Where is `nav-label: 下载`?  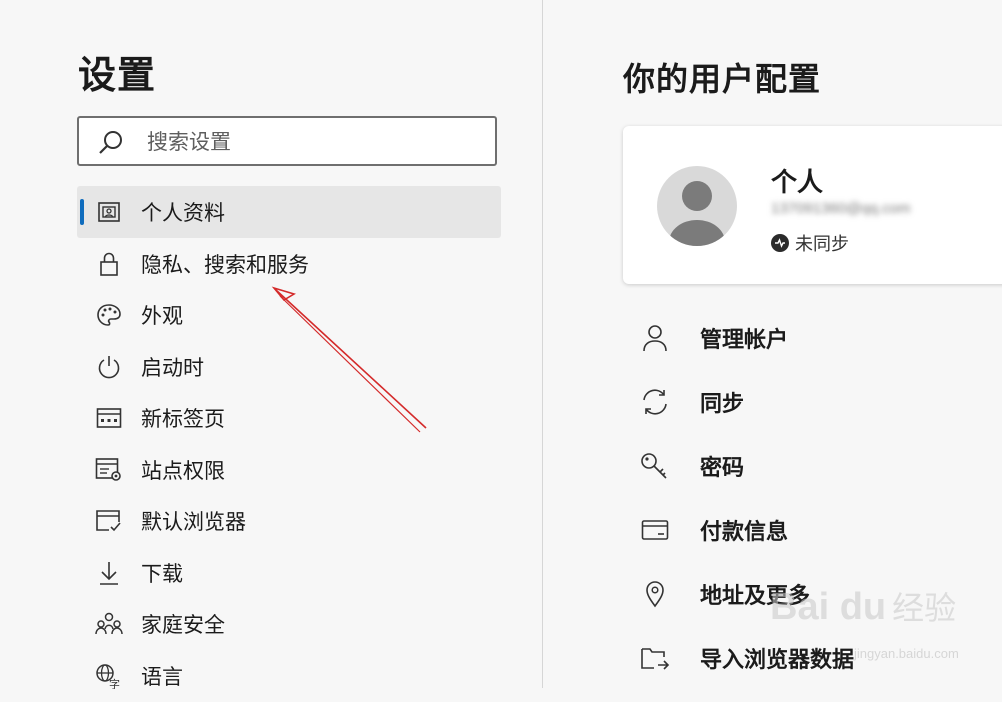 nav-label: 下载 is located at coordinates (162, 574).